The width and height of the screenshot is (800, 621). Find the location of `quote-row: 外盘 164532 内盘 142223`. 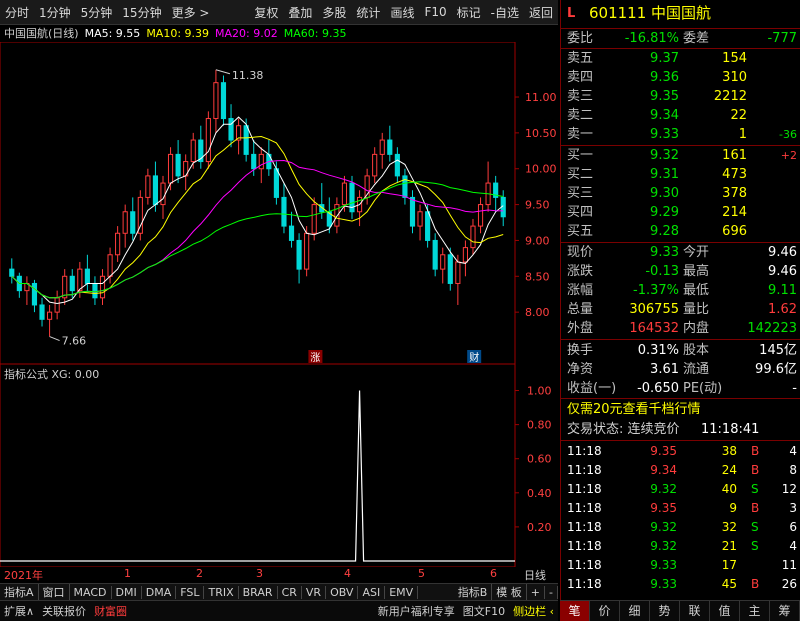

quote-row: 外盘 164532 内盘 142223 is located at coordinates (680, 328).